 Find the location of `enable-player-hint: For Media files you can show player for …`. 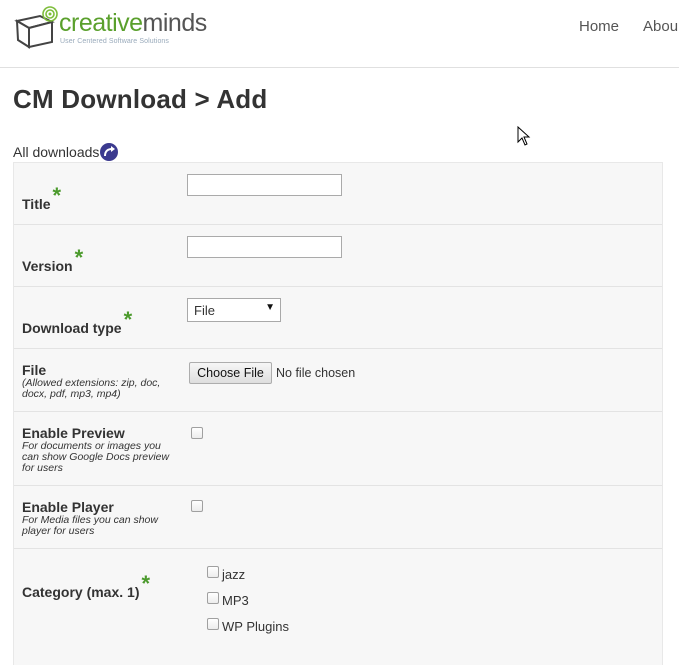

enable-player-hint: For Media files you can show player for … is located at coordinates (90, 525).